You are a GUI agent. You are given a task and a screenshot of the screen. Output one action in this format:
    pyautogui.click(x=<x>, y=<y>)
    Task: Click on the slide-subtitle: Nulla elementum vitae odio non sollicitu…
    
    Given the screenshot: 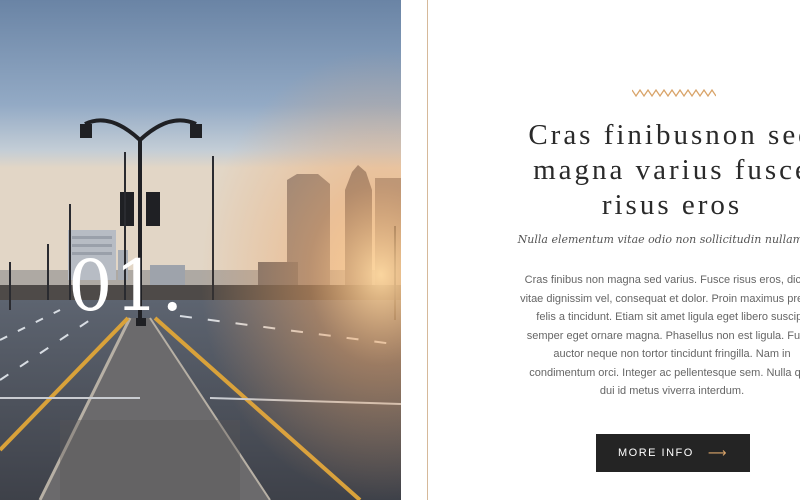 What is the action you would take?
    pyautogui.click(x=658, y=239)
    